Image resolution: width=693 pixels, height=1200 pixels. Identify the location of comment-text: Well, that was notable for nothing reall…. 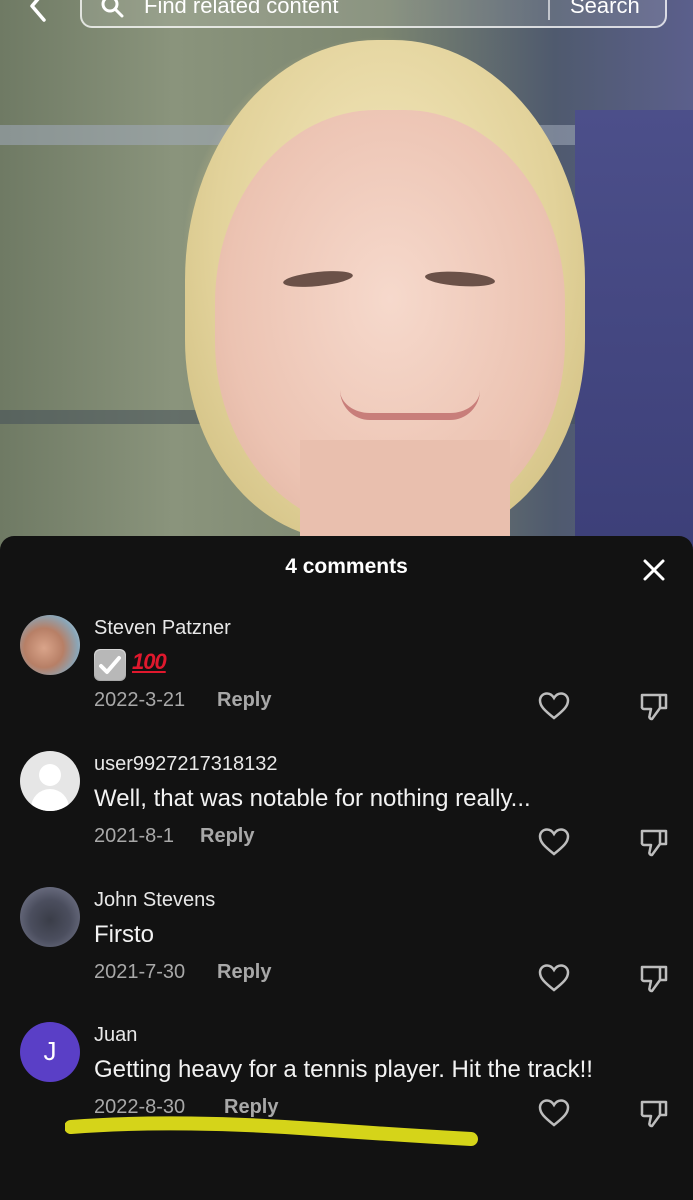
(312, 798).